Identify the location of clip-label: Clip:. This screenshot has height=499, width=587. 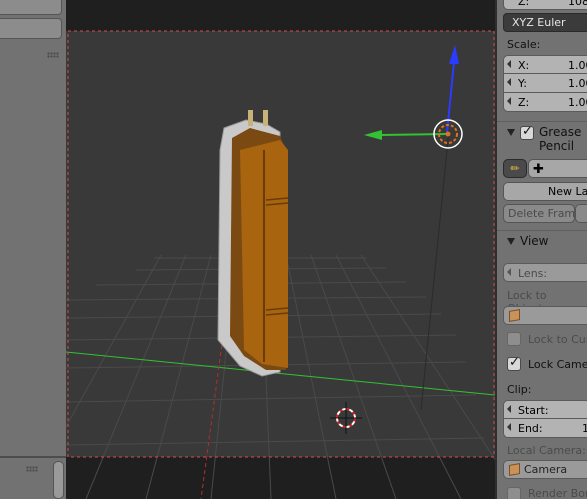
(519, 389).